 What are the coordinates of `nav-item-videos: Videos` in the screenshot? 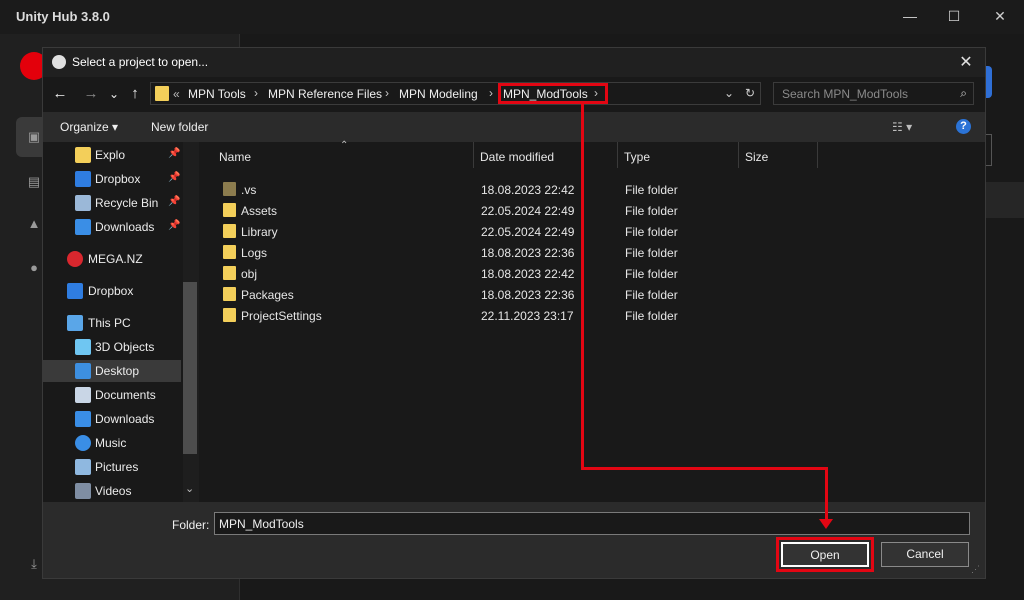 It's located at (112, 491).